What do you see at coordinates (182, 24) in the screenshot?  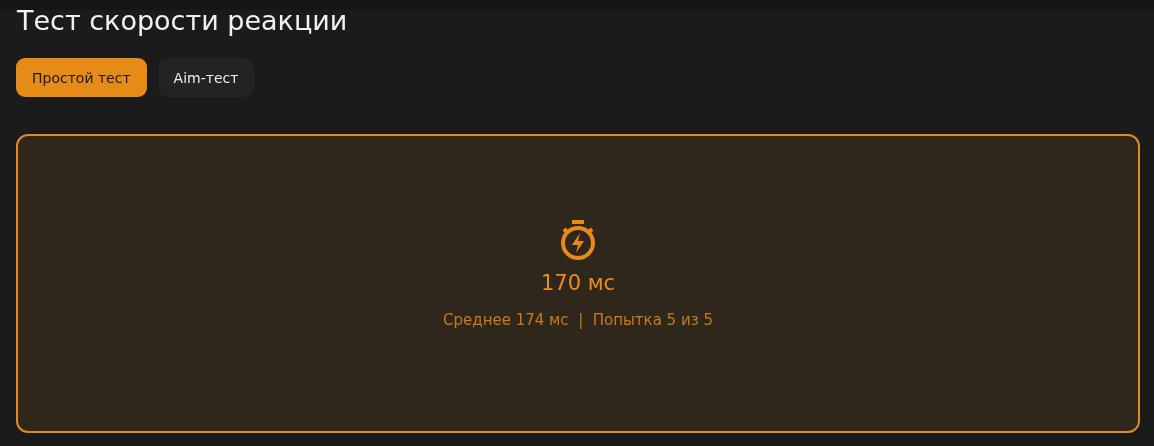 I see `page-title: Тест скорости реакции` at bounding box center [182, 24].